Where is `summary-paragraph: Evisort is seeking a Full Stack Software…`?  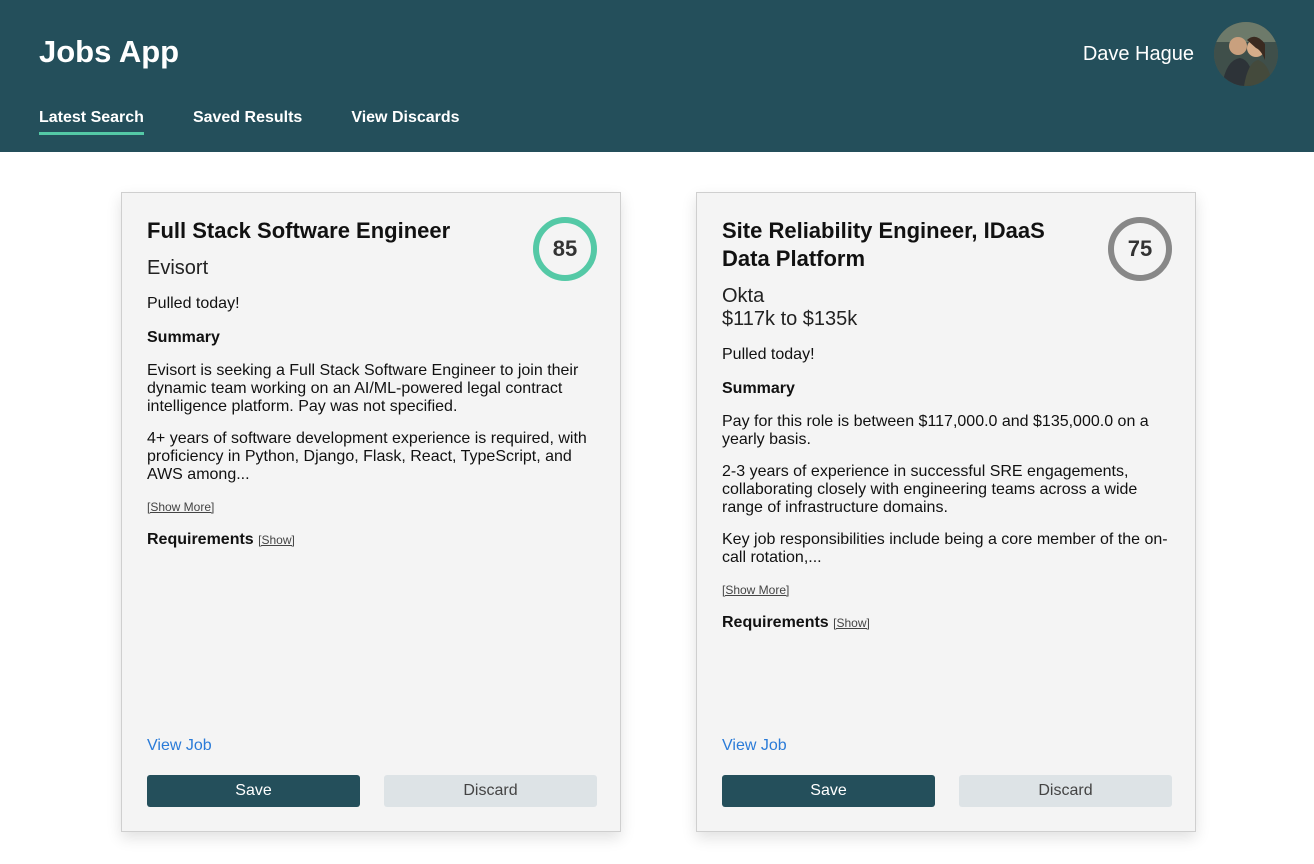
summary-paragraph: Evisort is seeking a Full Stack Software… is located at coordinates (363, 388).